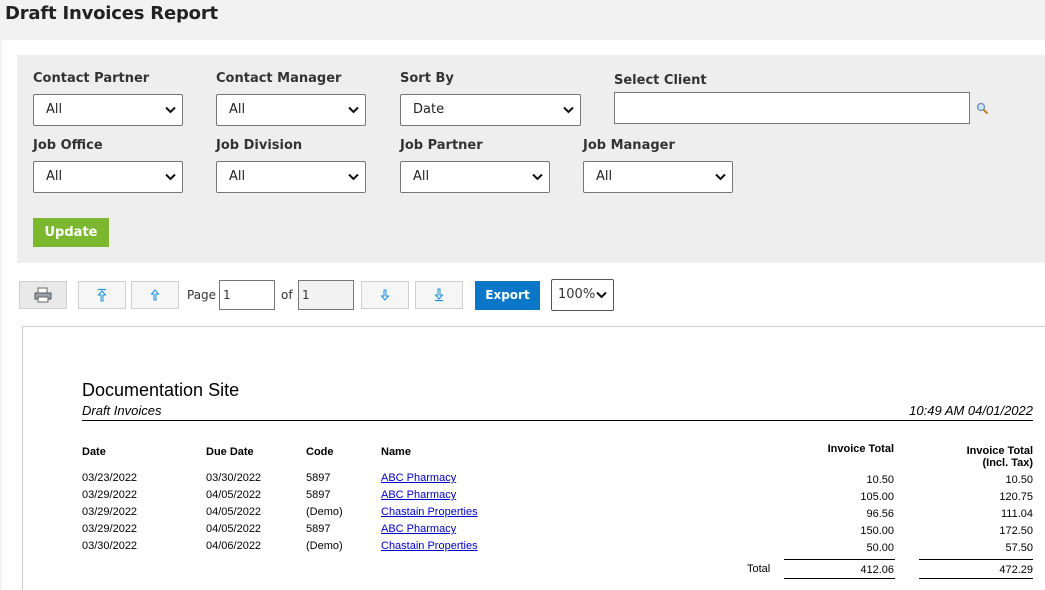  Describe the element at coordinates (108, 110) in the screenshot. I see `contact-partner-select: All` at that location.